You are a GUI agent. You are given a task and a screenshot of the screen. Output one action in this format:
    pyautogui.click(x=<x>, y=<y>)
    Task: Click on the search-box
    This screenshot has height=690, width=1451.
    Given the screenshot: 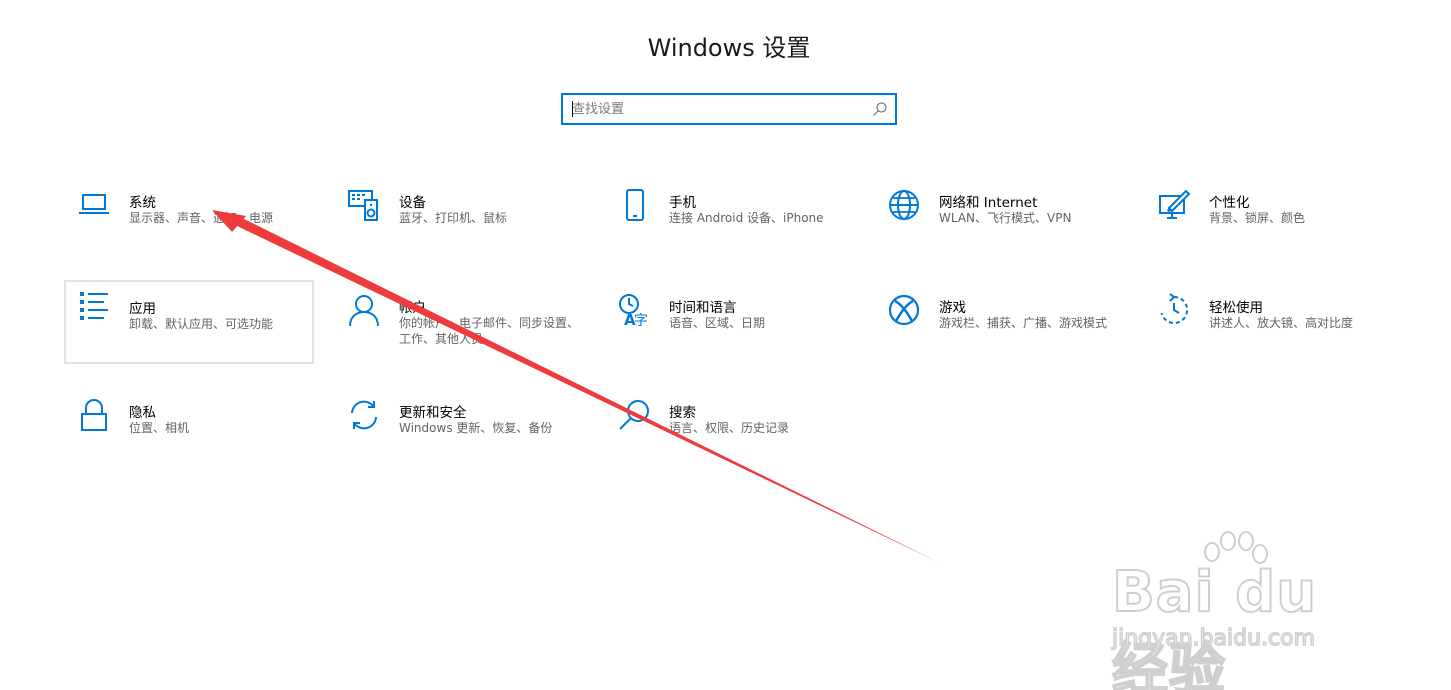 What is the action you would take?
    pyautogui.click(x=729, y=109)
    